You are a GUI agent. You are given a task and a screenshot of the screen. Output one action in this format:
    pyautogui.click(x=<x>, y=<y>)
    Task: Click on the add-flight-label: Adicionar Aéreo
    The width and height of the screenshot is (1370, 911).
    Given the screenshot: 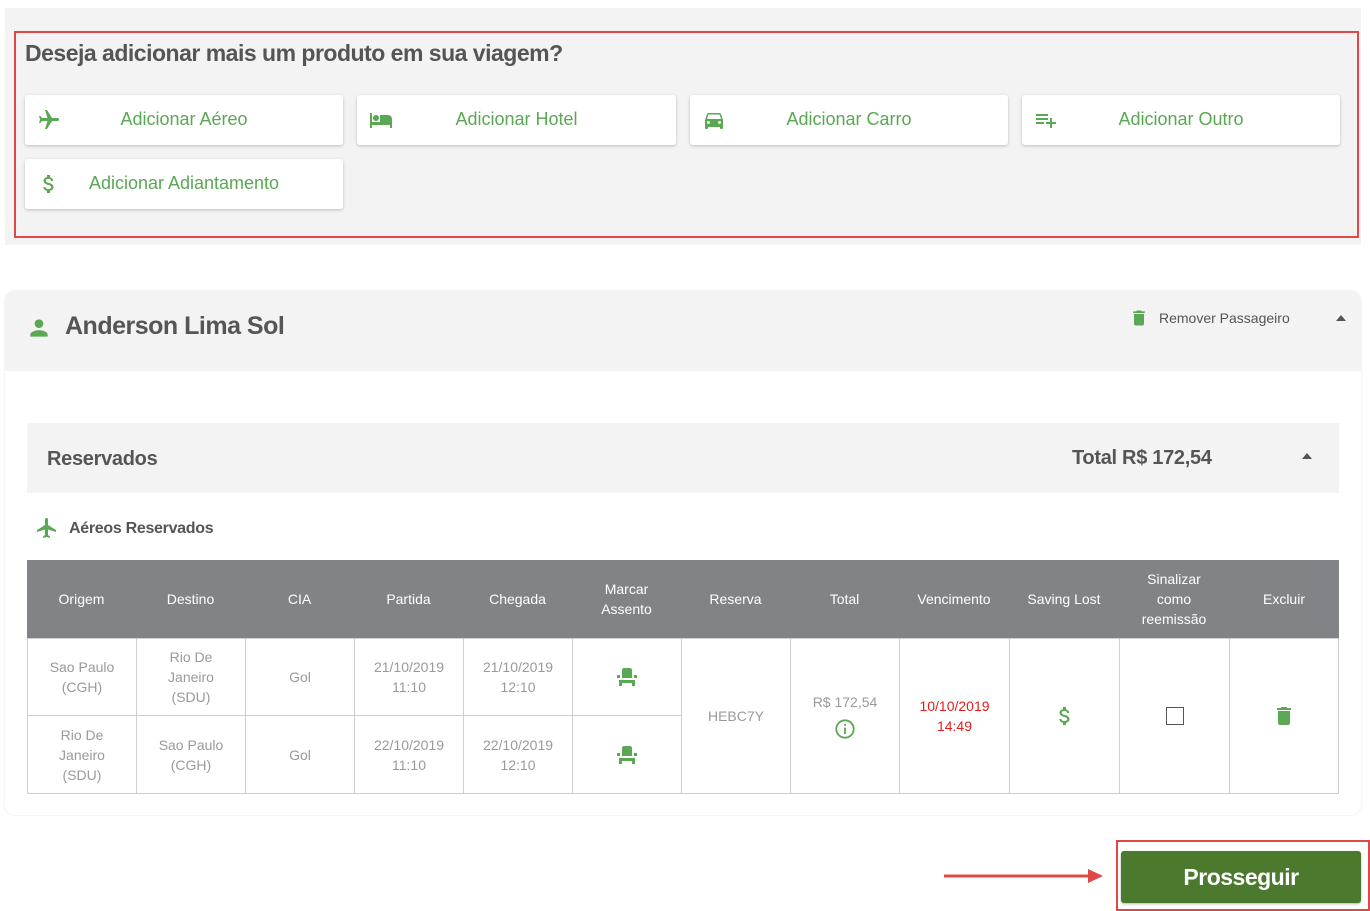 What is the action you would take?
    pyautogui.click(x=184, y=119)
    